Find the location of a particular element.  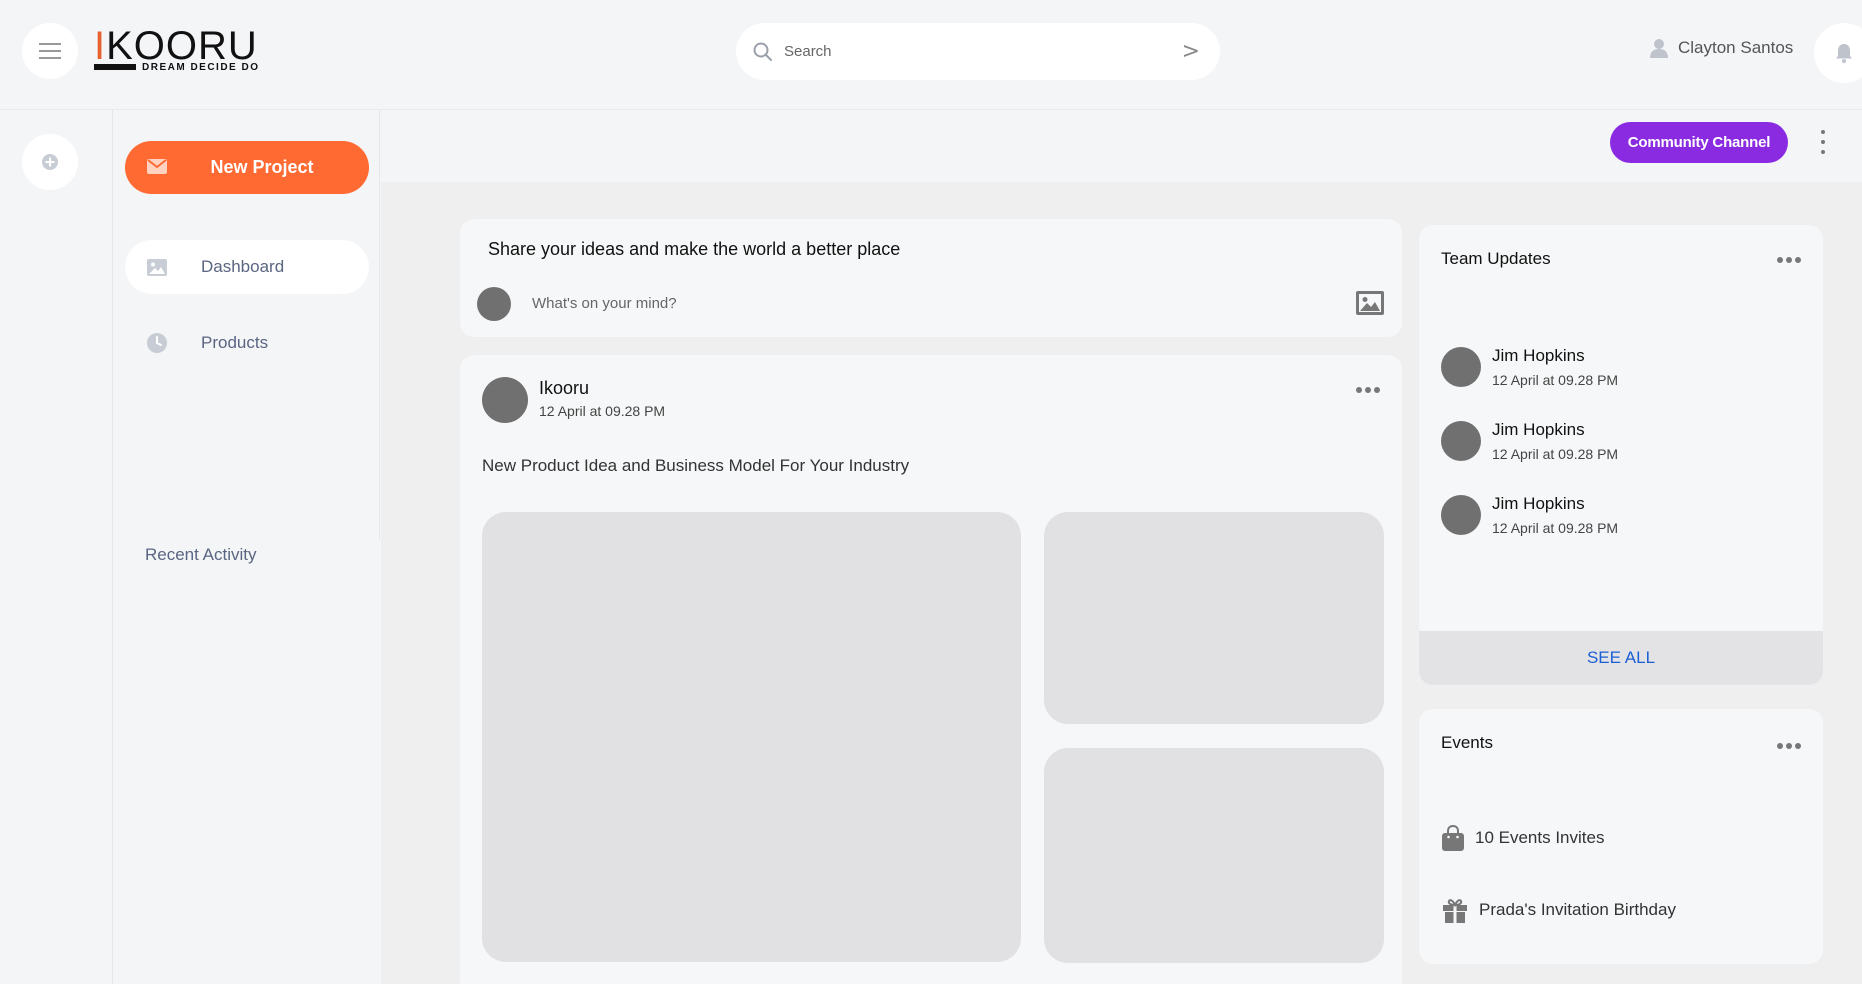

bell-icon is located at coordinates (1844, 53).